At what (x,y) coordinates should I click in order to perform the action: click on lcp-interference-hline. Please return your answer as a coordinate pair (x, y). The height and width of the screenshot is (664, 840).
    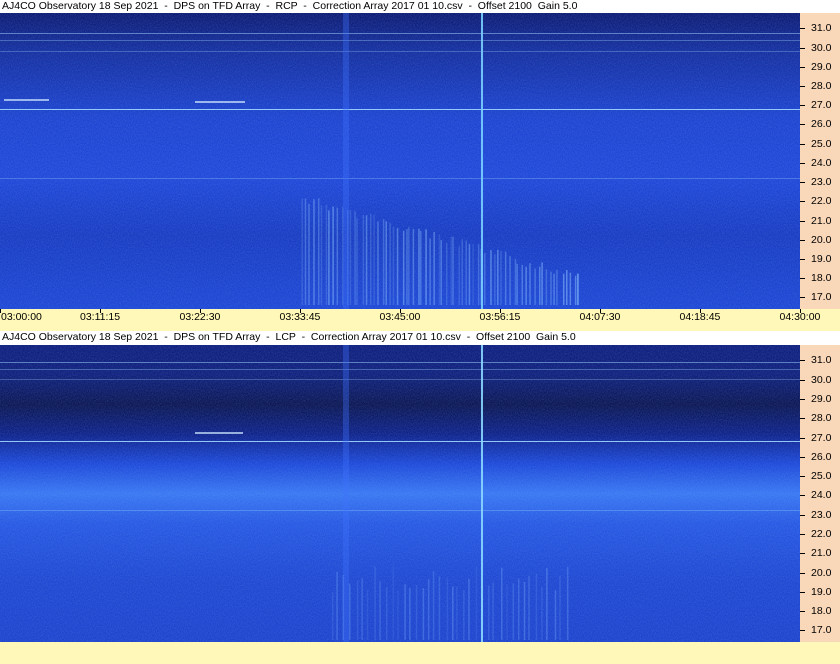
    Looking at the image, I should click on (400, 379).